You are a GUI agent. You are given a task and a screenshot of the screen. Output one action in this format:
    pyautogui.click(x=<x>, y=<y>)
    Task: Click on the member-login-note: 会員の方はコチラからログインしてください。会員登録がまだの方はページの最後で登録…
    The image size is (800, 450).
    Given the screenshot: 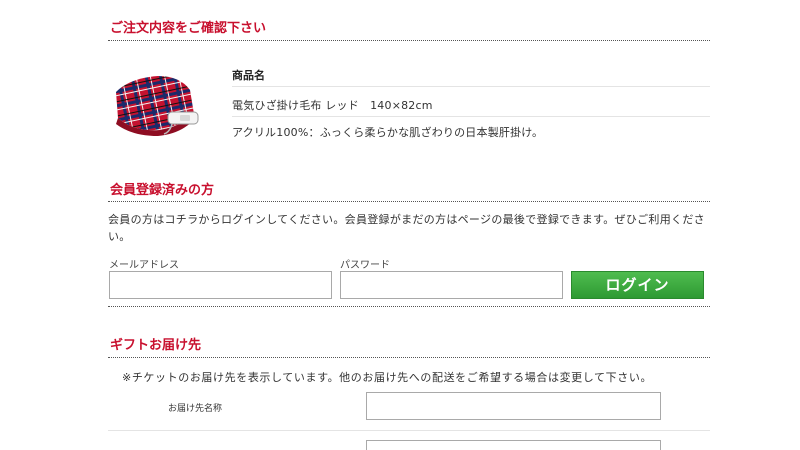 What is the action you would take?
    pyautogui.click(x=406, y=228)
    